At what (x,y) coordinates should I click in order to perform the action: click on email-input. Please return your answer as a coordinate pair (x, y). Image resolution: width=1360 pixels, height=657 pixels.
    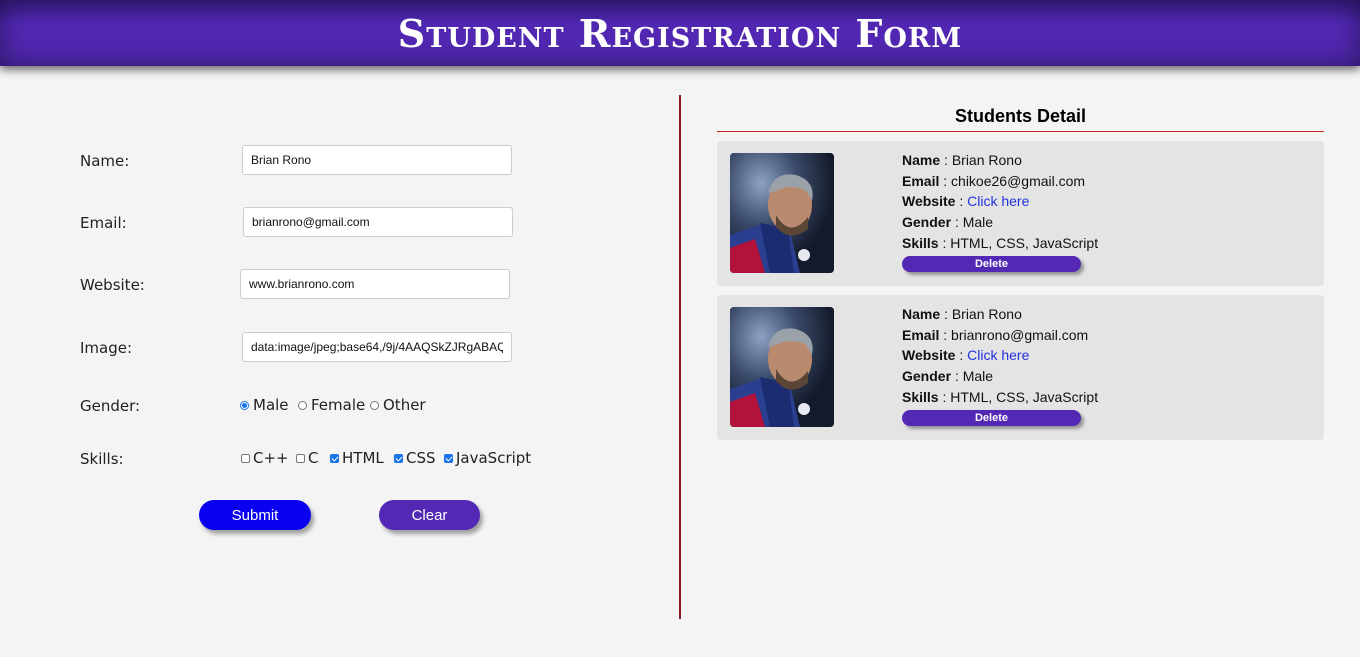
    Looking at the image, I should click on (378, 222).